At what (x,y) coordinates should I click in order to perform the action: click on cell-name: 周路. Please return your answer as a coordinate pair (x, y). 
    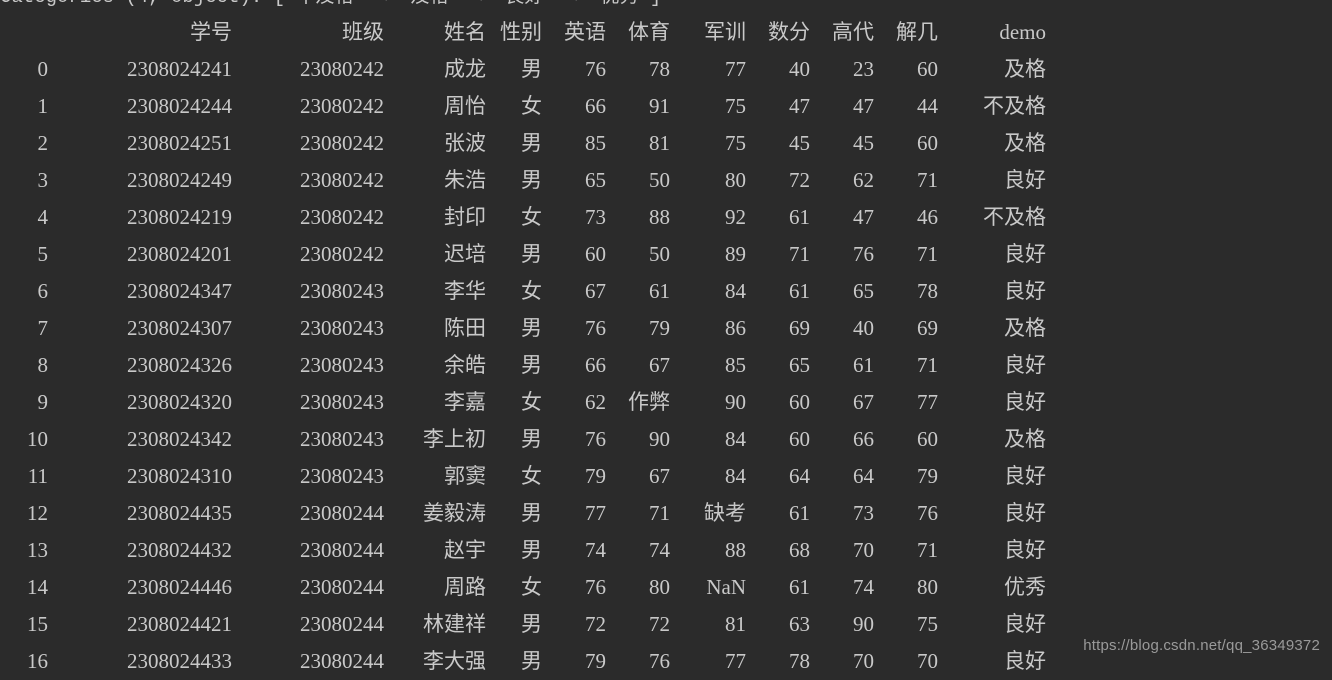
    Looking at the image, I should click on (465, 587).